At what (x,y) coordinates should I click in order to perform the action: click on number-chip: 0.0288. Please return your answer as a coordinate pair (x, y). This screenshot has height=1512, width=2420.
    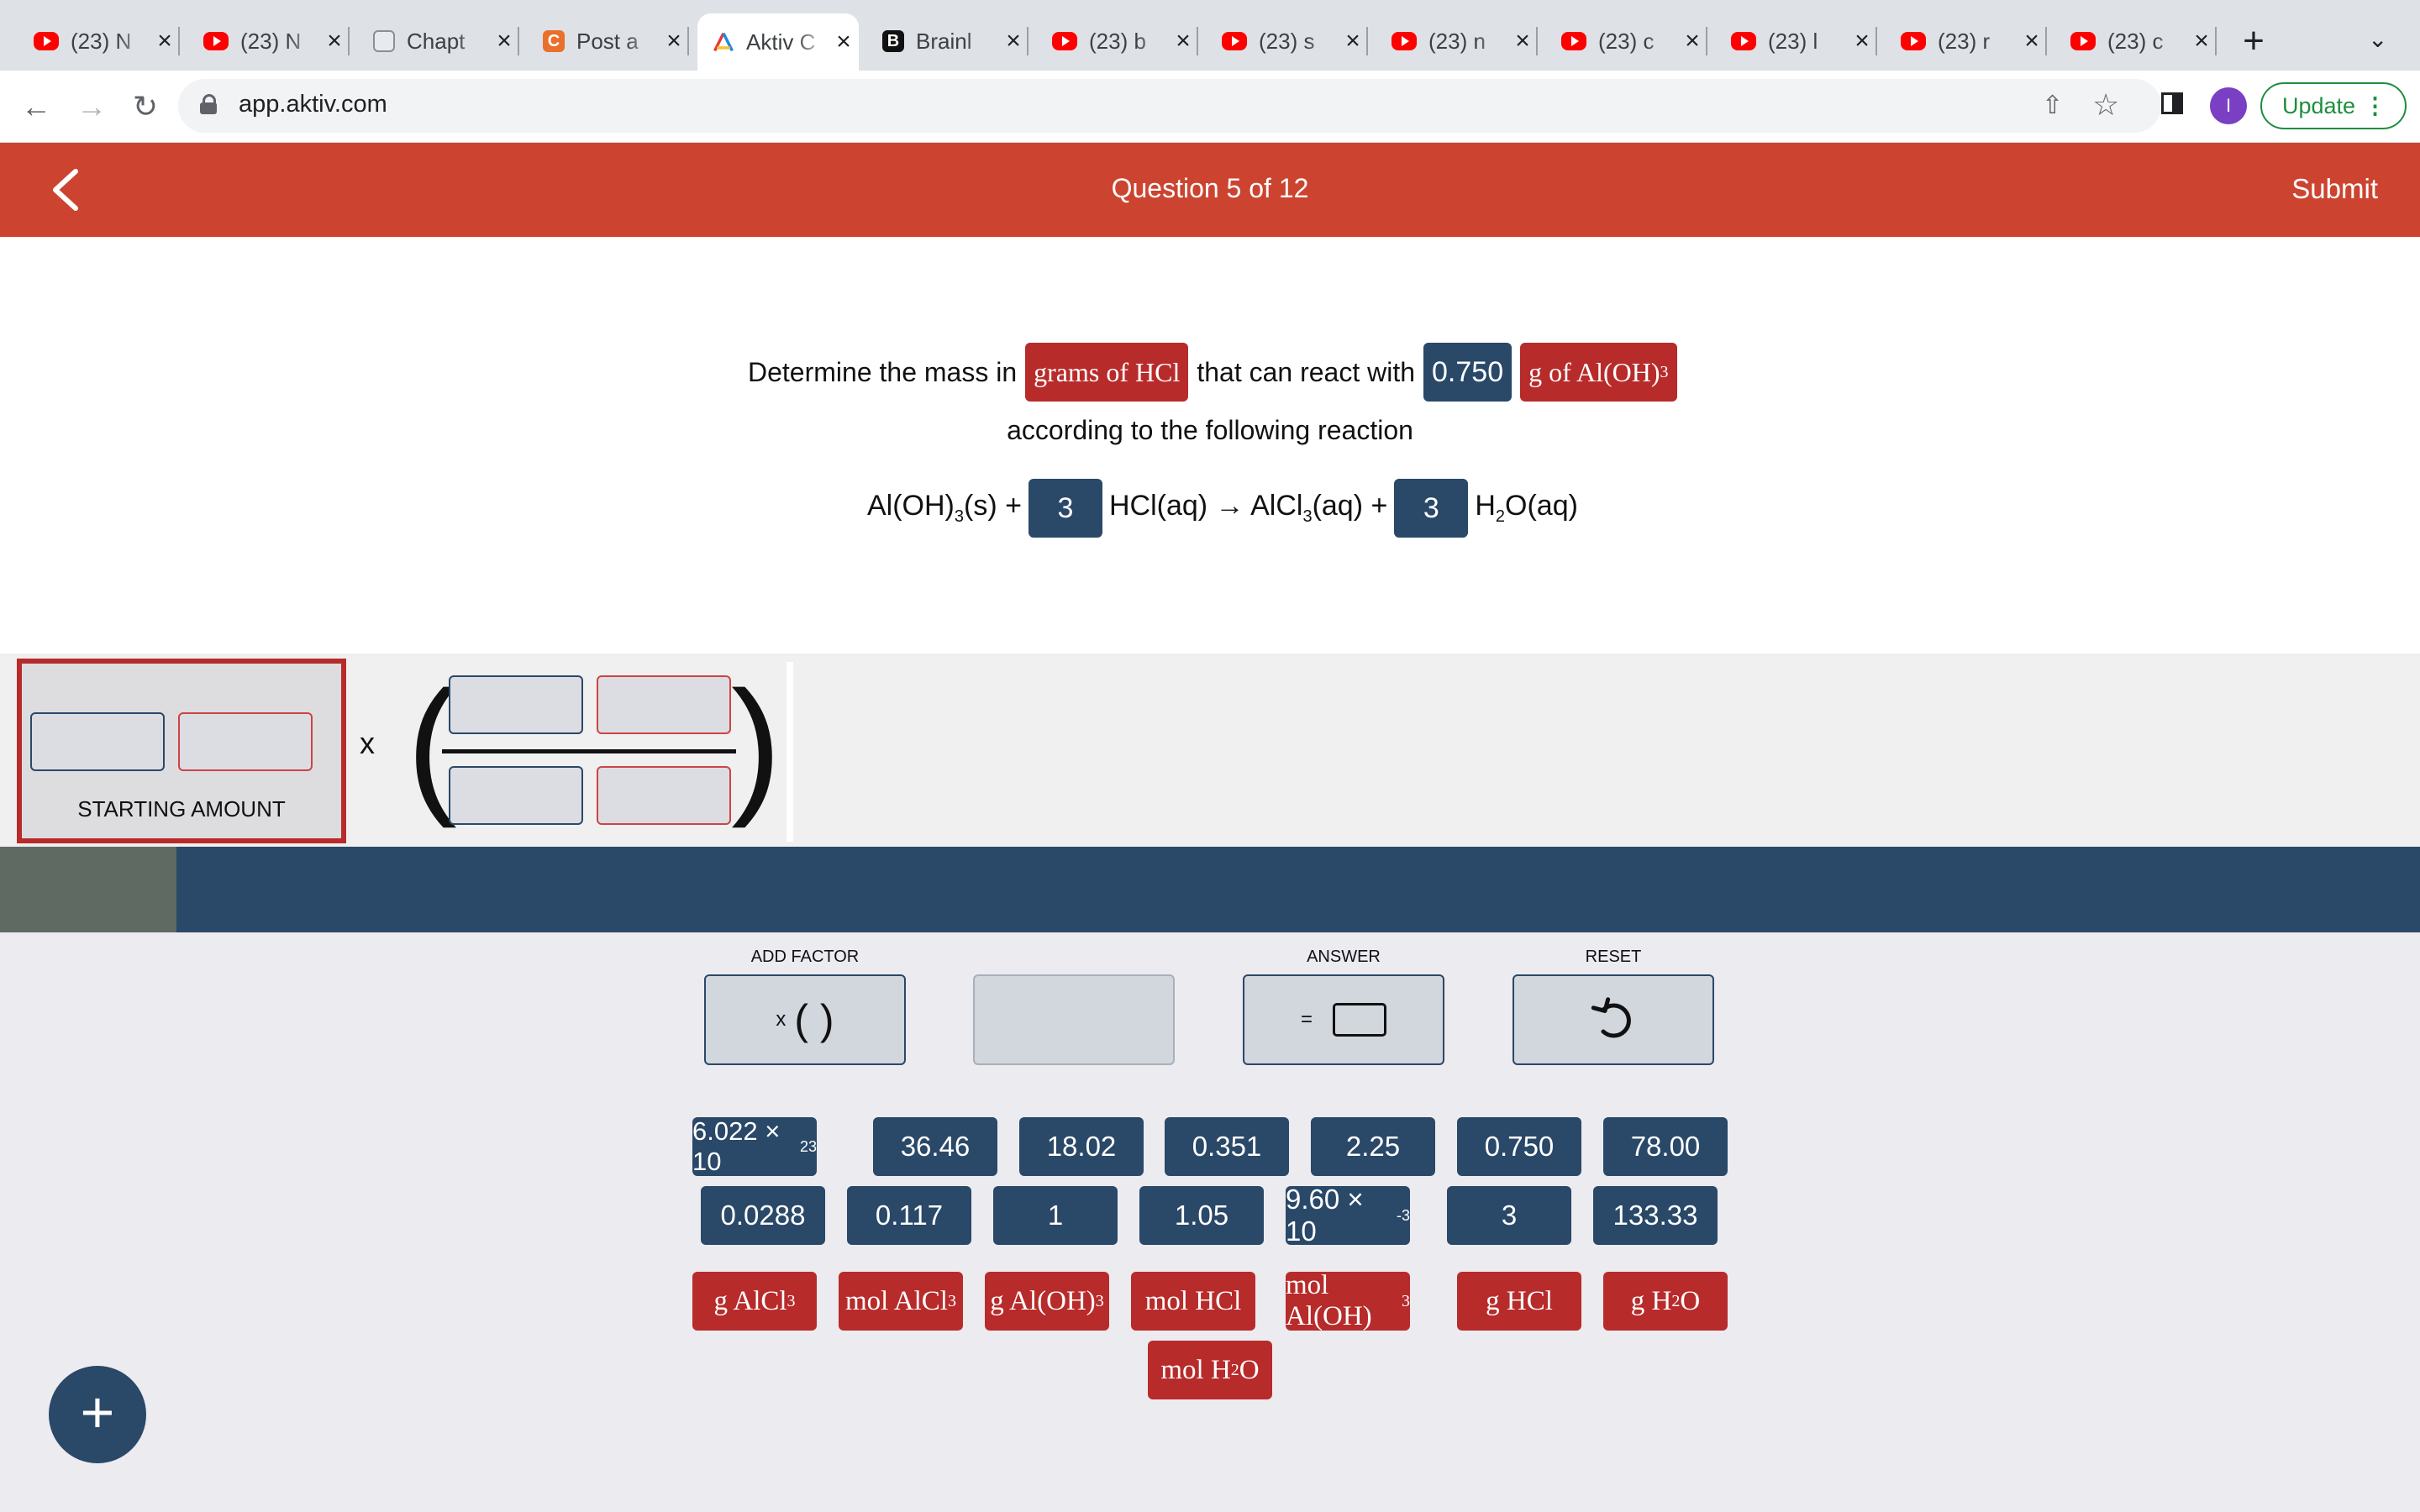
    Looking at the image, I should click on (763, 1215).